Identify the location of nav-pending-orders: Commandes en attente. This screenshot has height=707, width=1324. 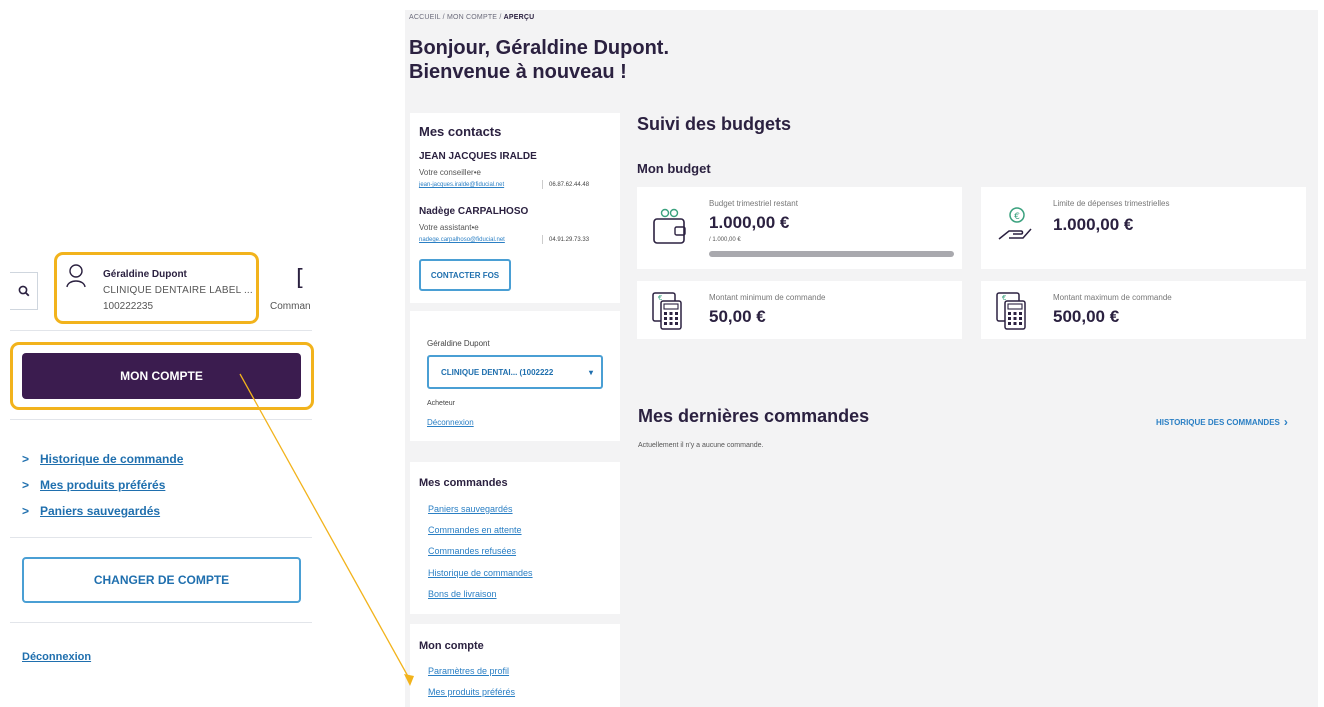
(475, 530).